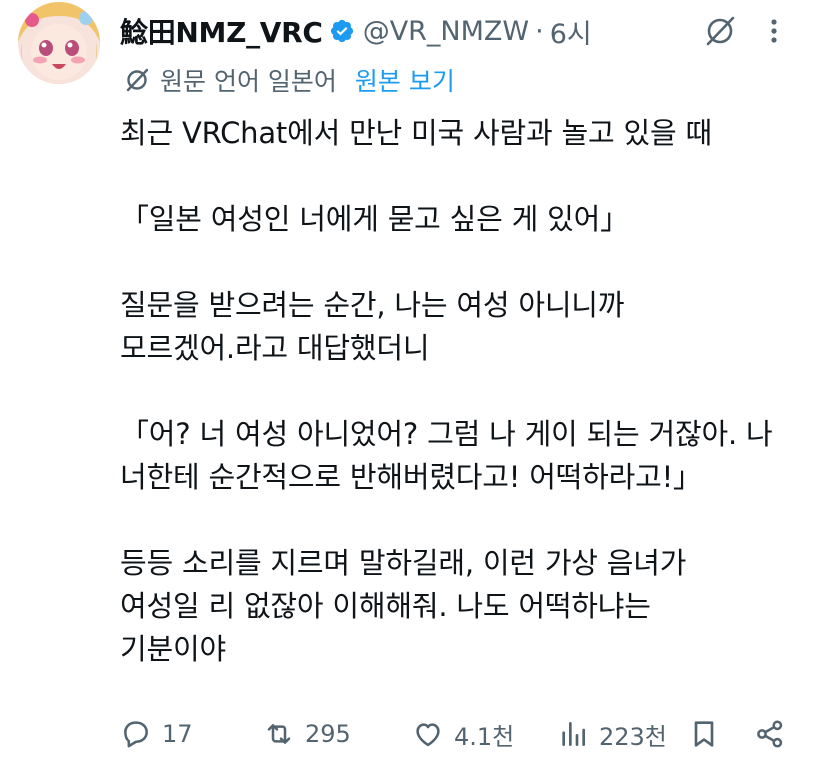  What do you see at coordinates (372, 305) in the screenshot?
I see `tweet-line: 질문을 받으려는 순간, 나는 여성 아니니까` at bounding box center [372, 305].